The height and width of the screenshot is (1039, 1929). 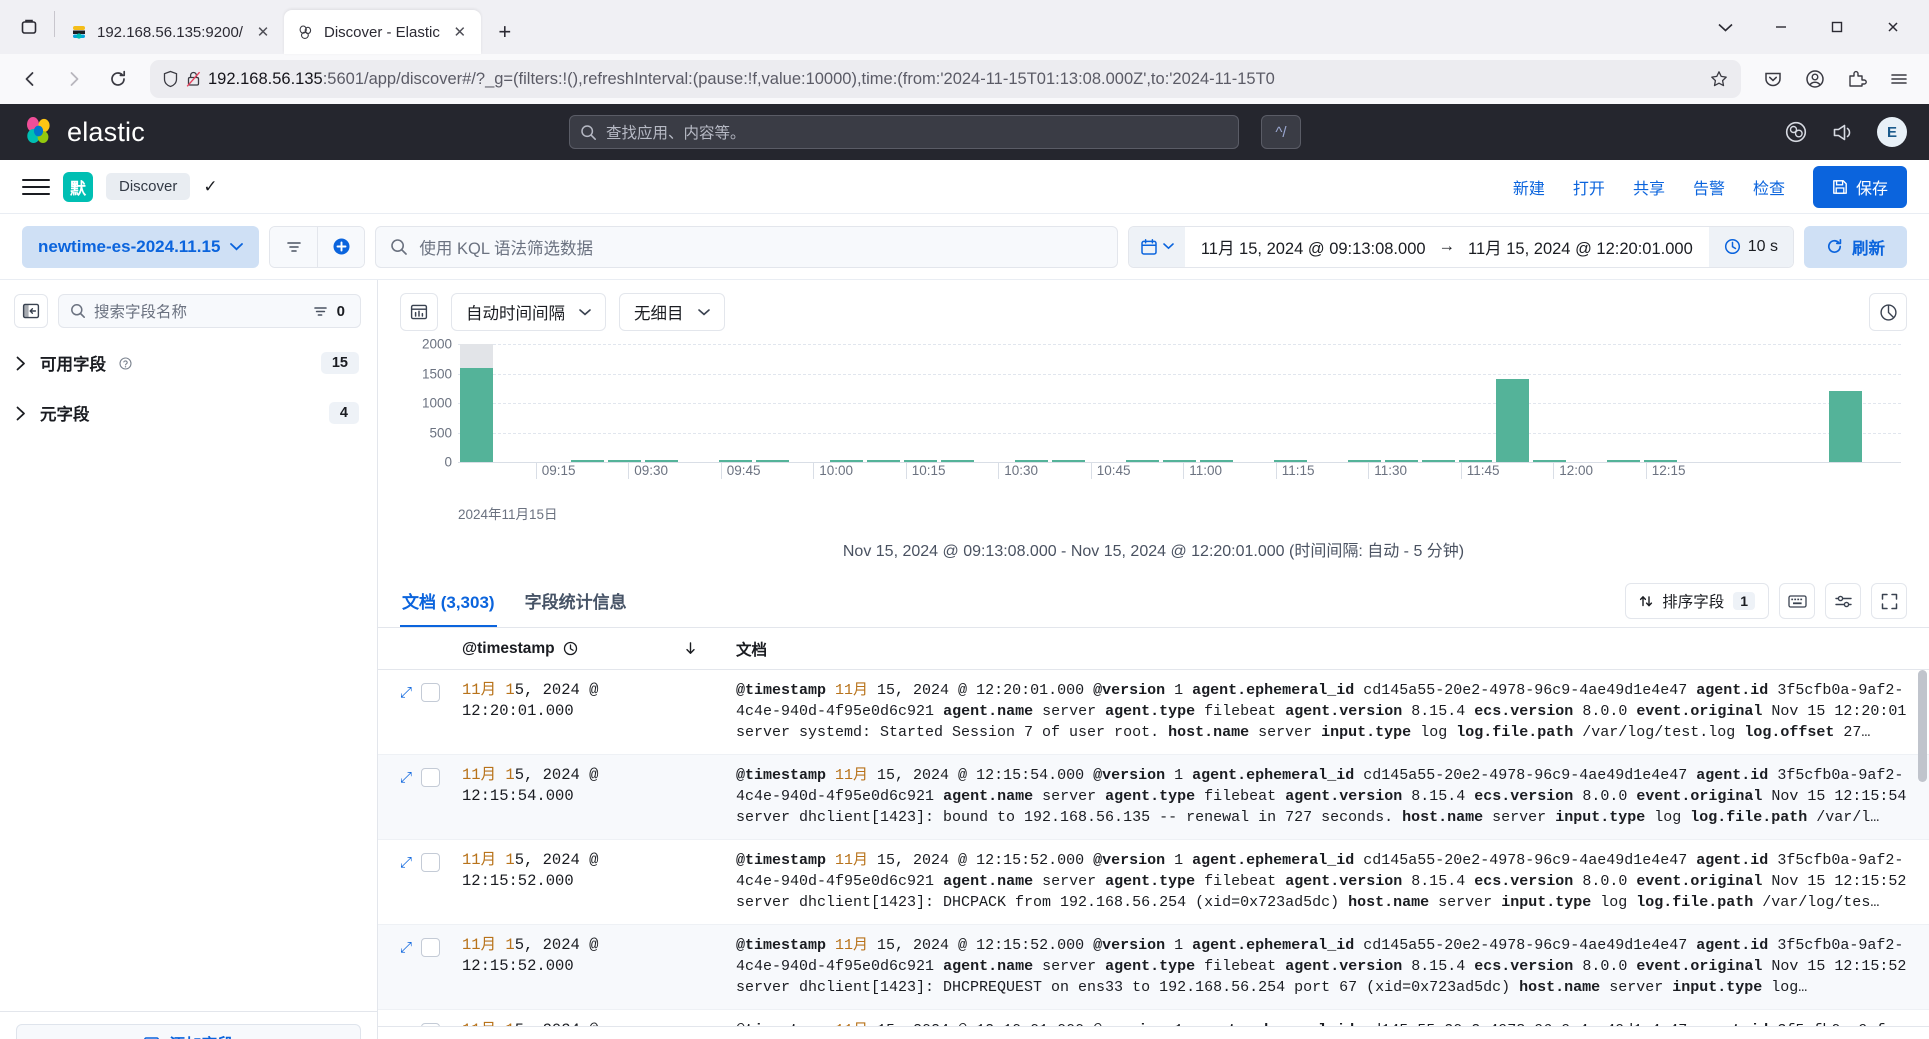 I want to click on new-button: 新建, so click(x=1529, y=187).